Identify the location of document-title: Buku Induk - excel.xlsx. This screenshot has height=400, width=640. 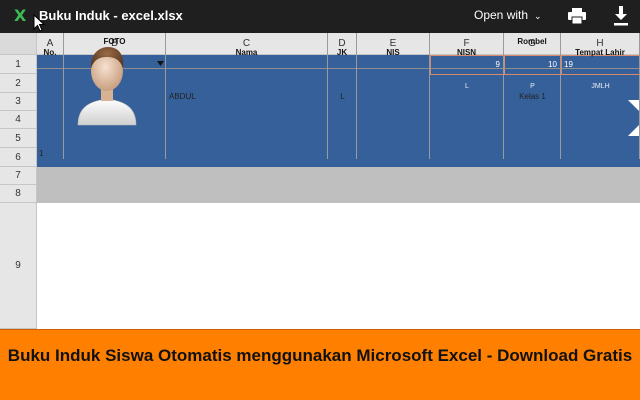
(111, 15).